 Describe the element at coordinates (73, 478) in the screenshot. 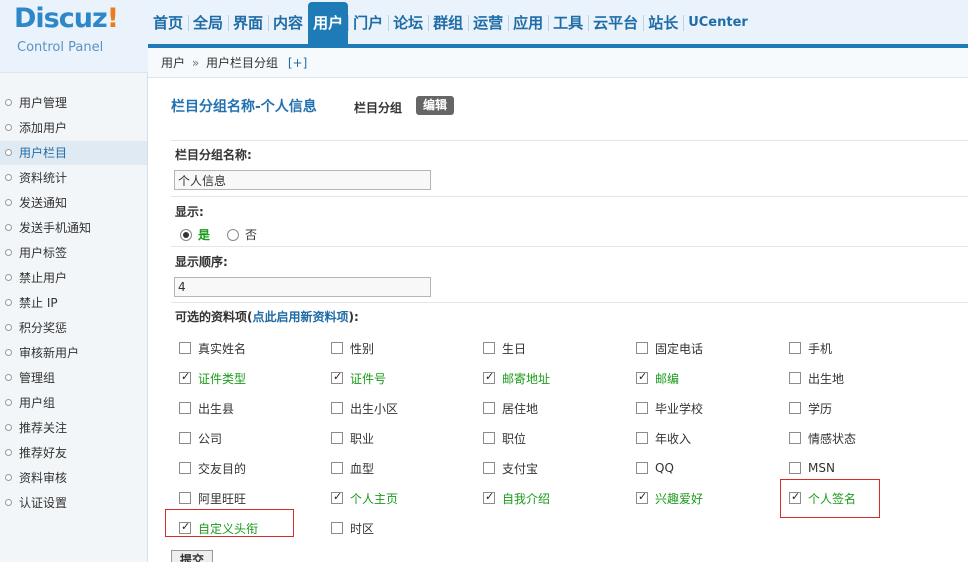

I see `sidebar-item-profile-review: 资料审核` at that location.